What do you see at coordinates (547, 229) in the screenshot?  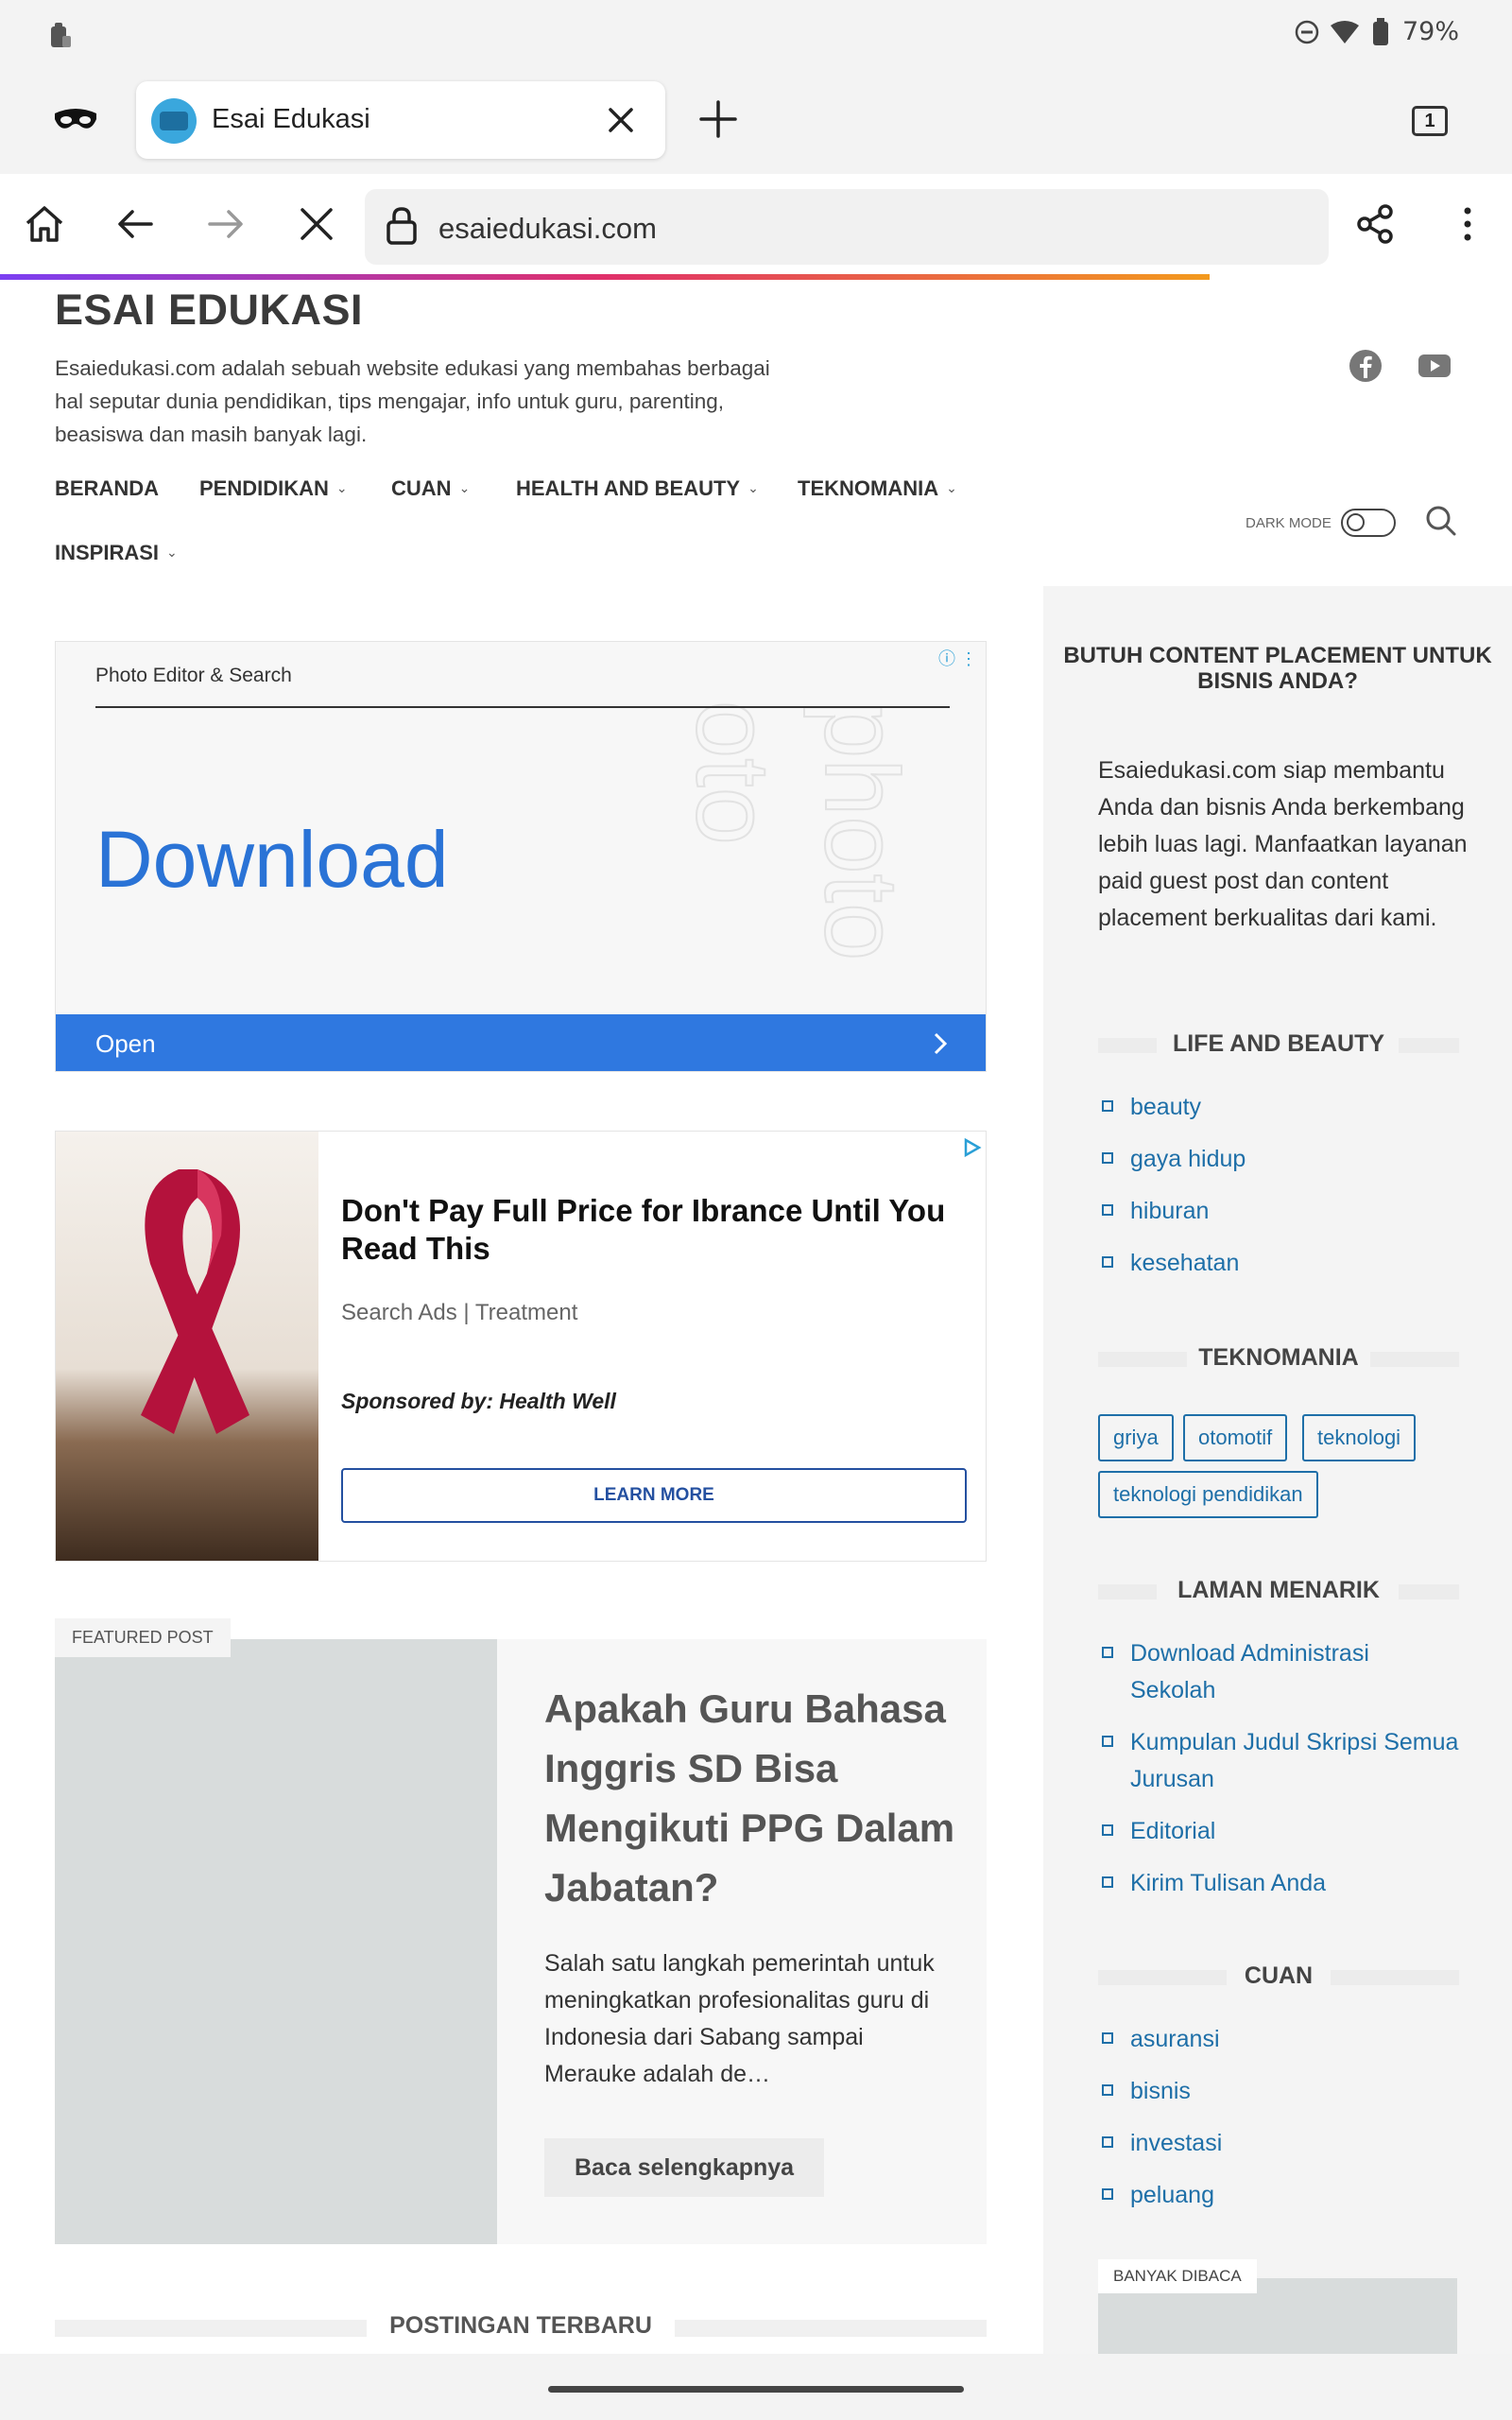 I see `url-text: esaiedukasi.com` at bounding box center [547, 229].